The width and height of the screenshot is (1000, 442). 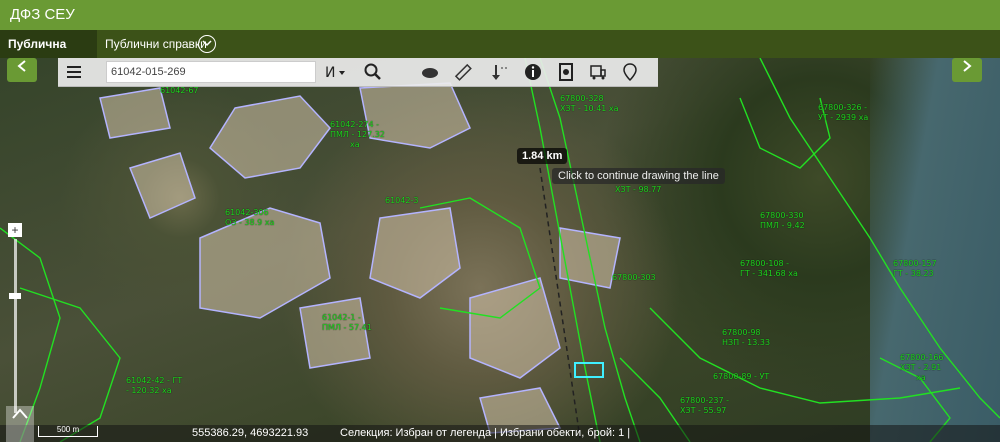 What do you see at coordinates (967, 70) in the screenshot?
I see `collapse-right-button` at bounding box center [967, 70].